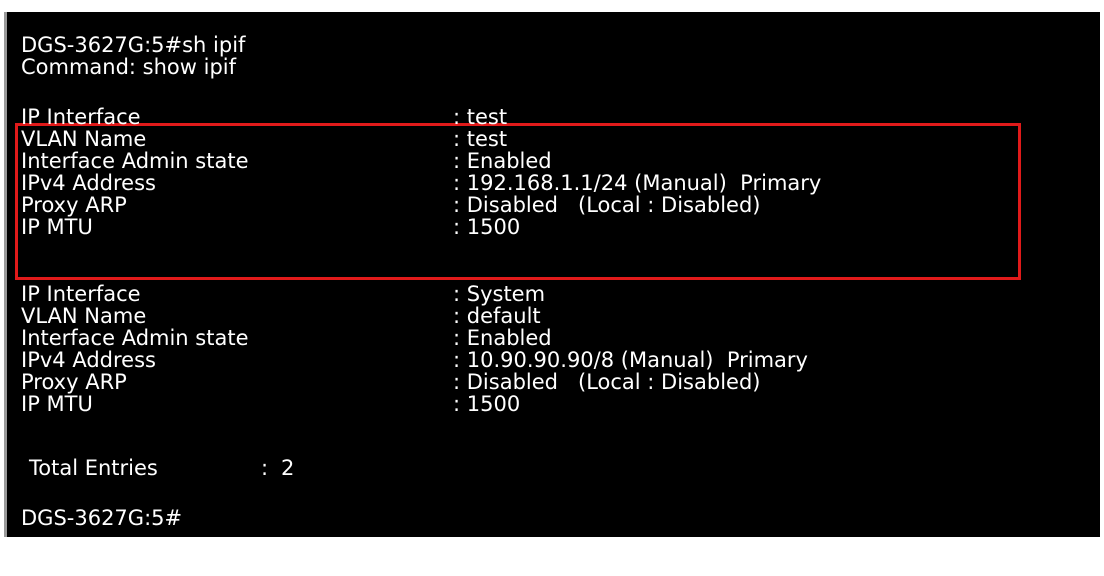 This screenshot has height=576, width=1104. Describe the element at coordinates (264, 139) in the screenshot. I see `interface-row: VLAN Name : test` at that location.